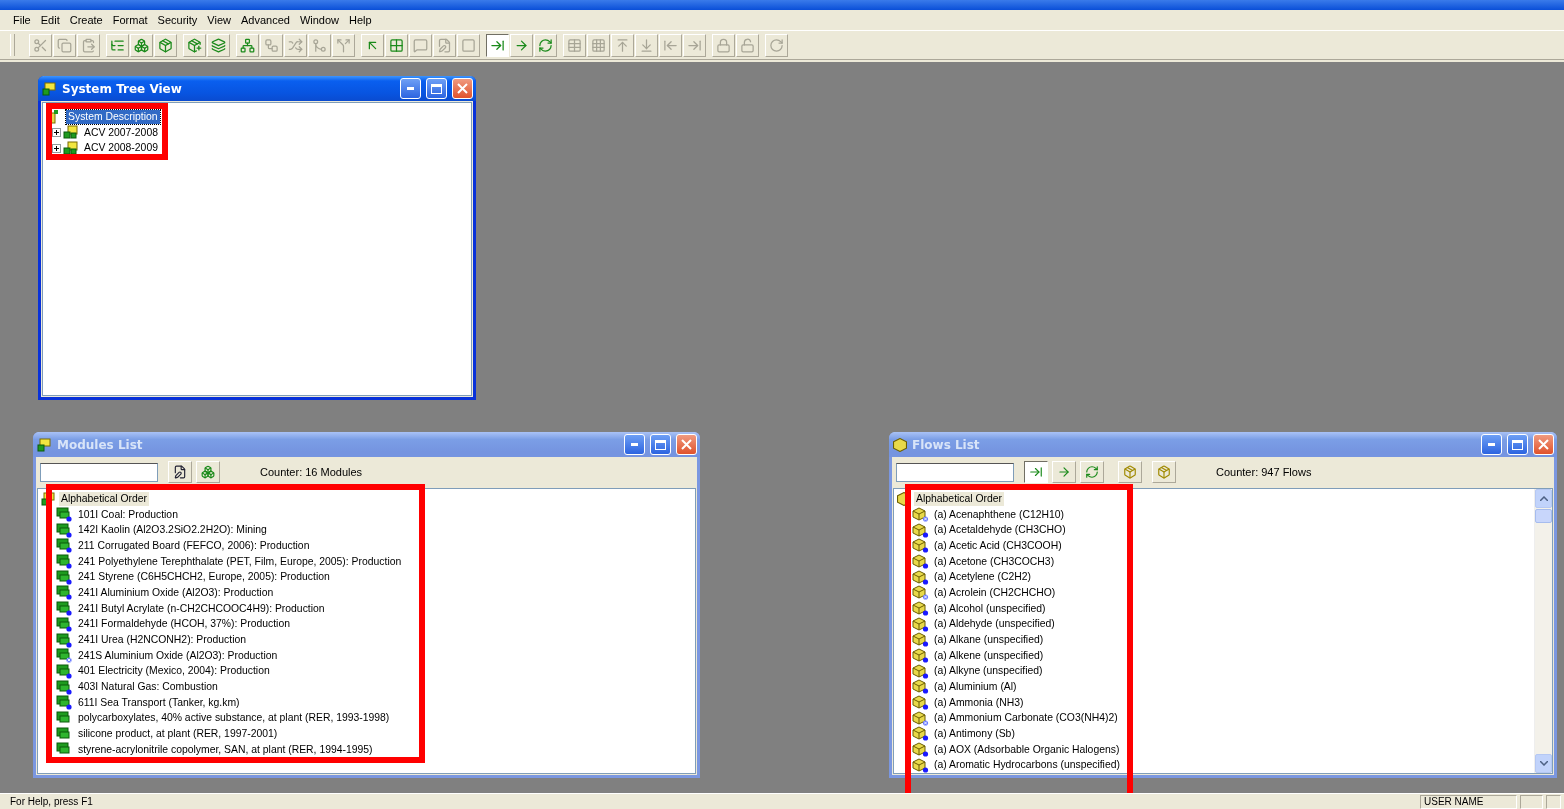 This screenshot has height=809, width=1564. What do you see at coordinates (121, 148) in the screenshot?
I see `tree-item: ACV 2008-2009` at bounding box center [121, 148].